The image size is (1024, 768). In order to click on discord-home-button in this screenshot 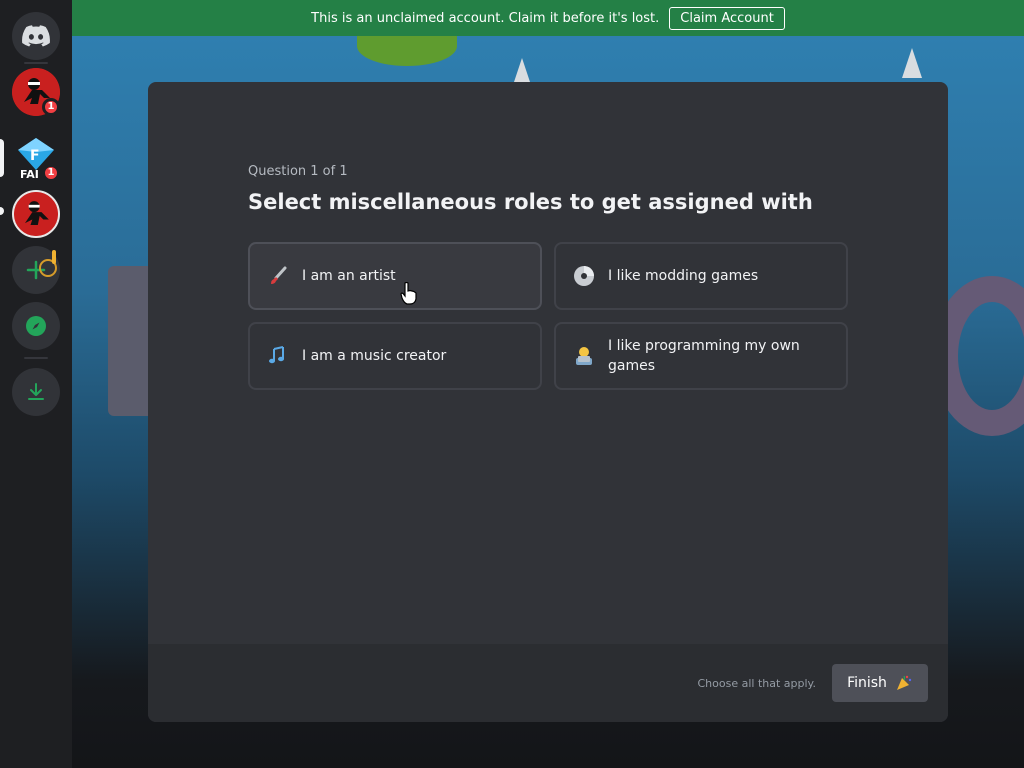, I will do `click(36, 36)`.